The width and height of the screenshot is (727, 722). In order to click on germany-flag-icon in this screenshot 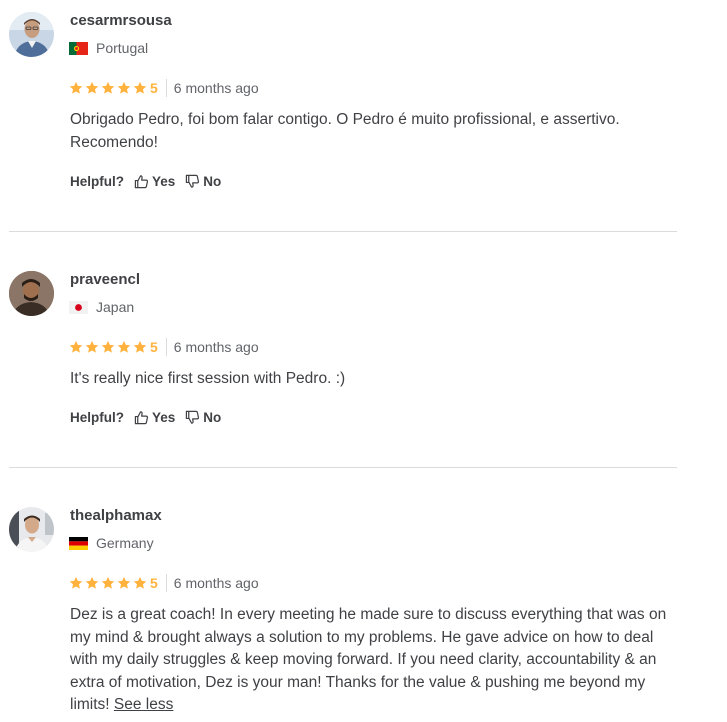, I will do `click(78, 543)`.